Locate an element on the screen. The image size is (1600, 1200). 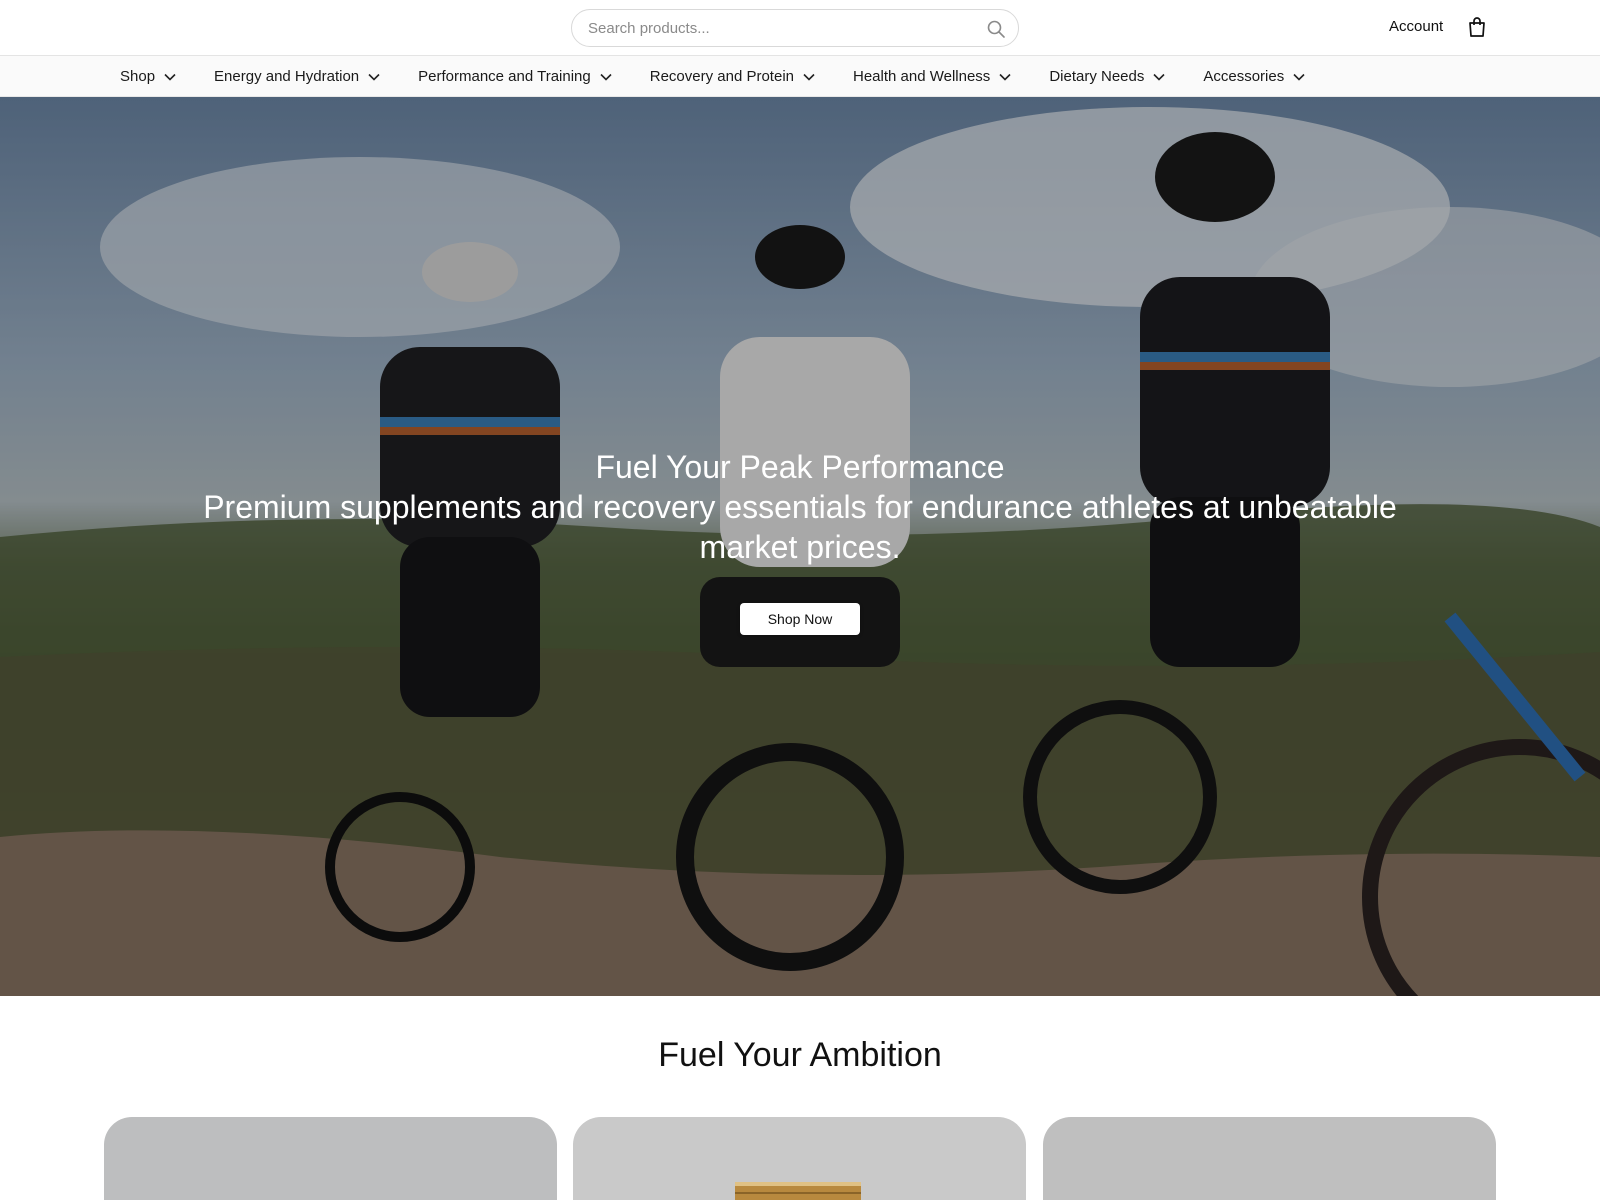
nav-item-energy-hydration: Energy and Hydration is located at coordinates (297, 76).